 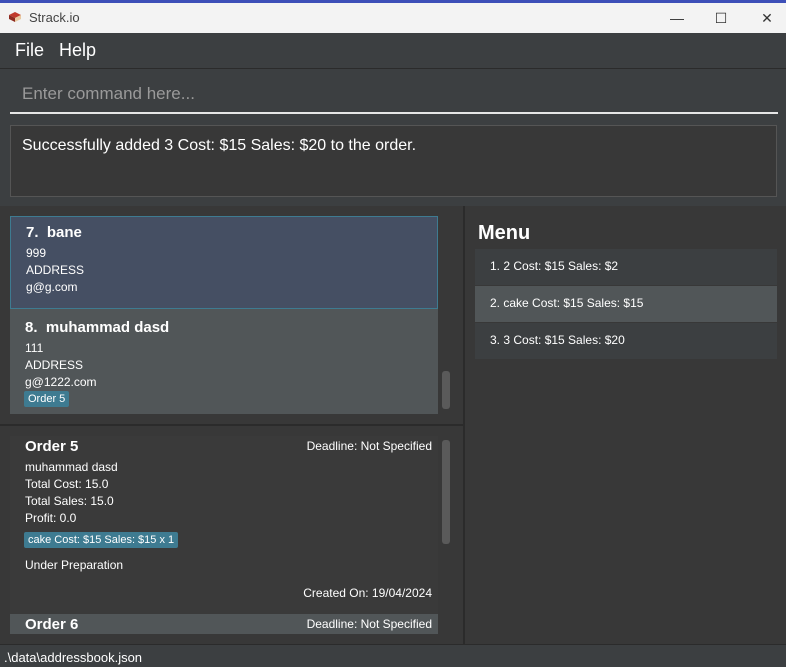 What do you see at coordinates (393, 655) in the screenshot?
I see `status-bar: .\data\addressbook.json` at bounding box center [393, 655].